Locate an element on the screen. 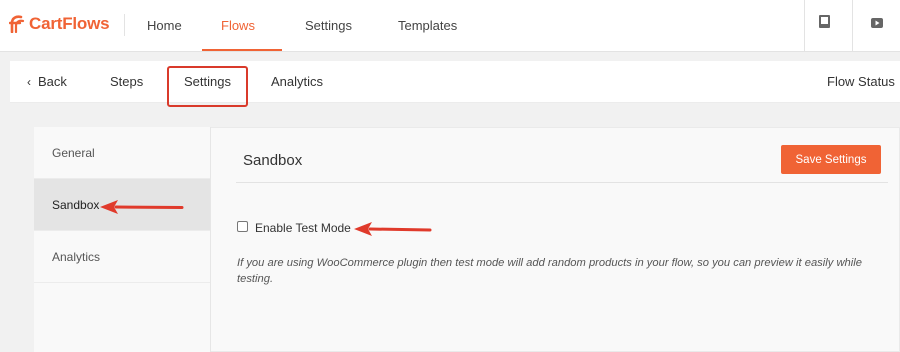 The image size is (900, 352). logo-text: CartFlows is located at coordinates (69, 23).